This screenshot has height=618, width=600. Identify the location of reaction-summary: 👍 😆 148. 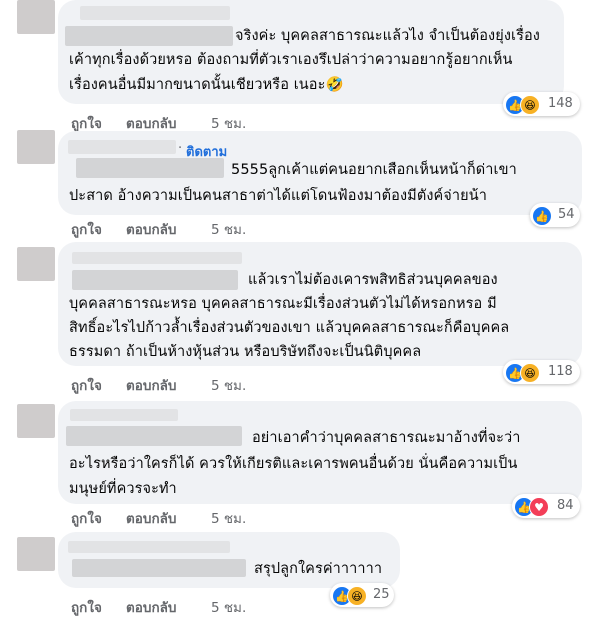
(541, 104).